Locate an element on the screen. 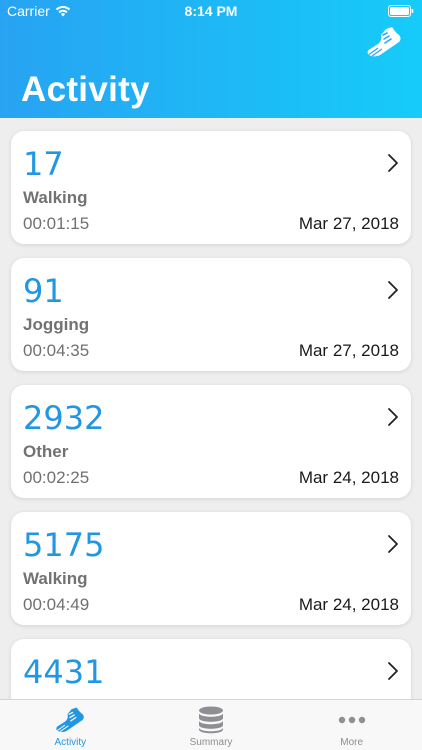  activity-card: 91 Jogging 00:04:35 Mar 27, 2018 is located at coordinates (211, 314).